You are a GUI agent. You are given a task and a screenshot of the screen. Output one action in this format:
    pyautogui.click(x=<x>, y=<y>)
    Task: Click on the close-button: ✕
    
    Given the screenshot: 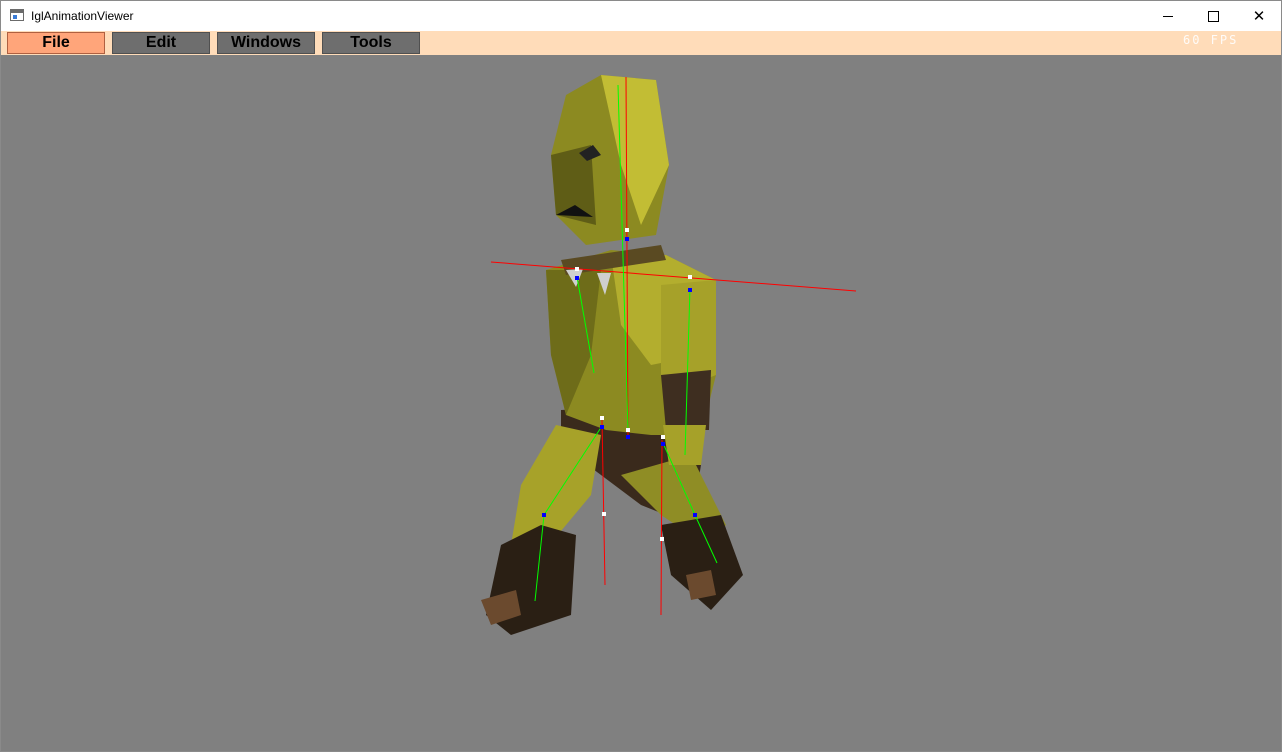 What is the action you would take?
    pyautogui.click(x=1258, y=16)
    